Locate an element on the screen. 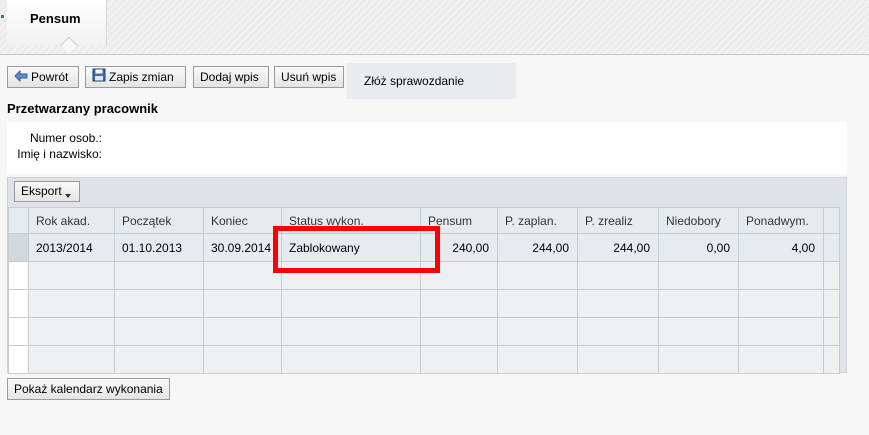 Image resolution: width=869 pixels, height=435 pixels. submit-report-button: Złóż sprawozdanie is located at coordinates (431, 81).